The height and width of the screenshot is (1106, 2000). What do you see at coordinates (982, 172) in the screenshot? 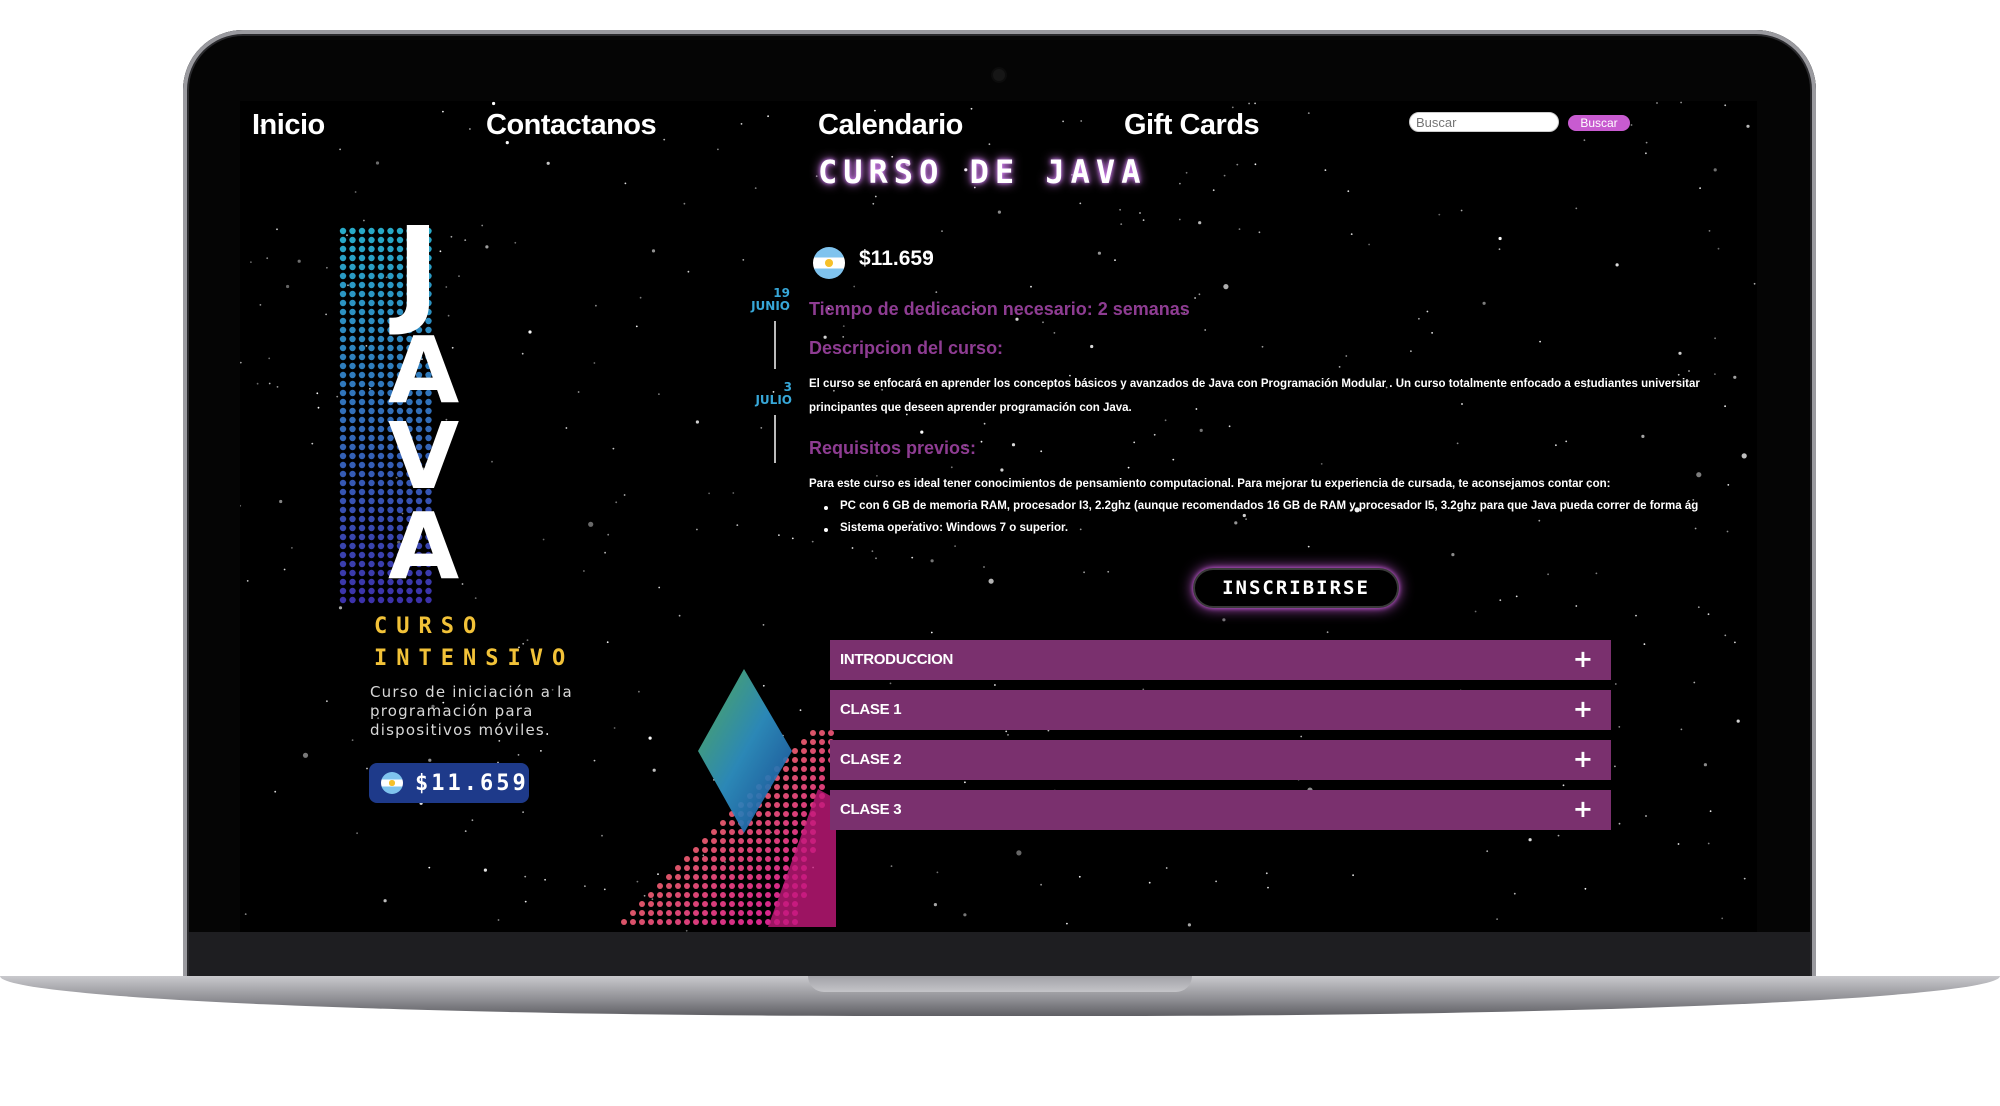
I see `course-title: CURSO DE JAVA` at bounding box center [982, 172].